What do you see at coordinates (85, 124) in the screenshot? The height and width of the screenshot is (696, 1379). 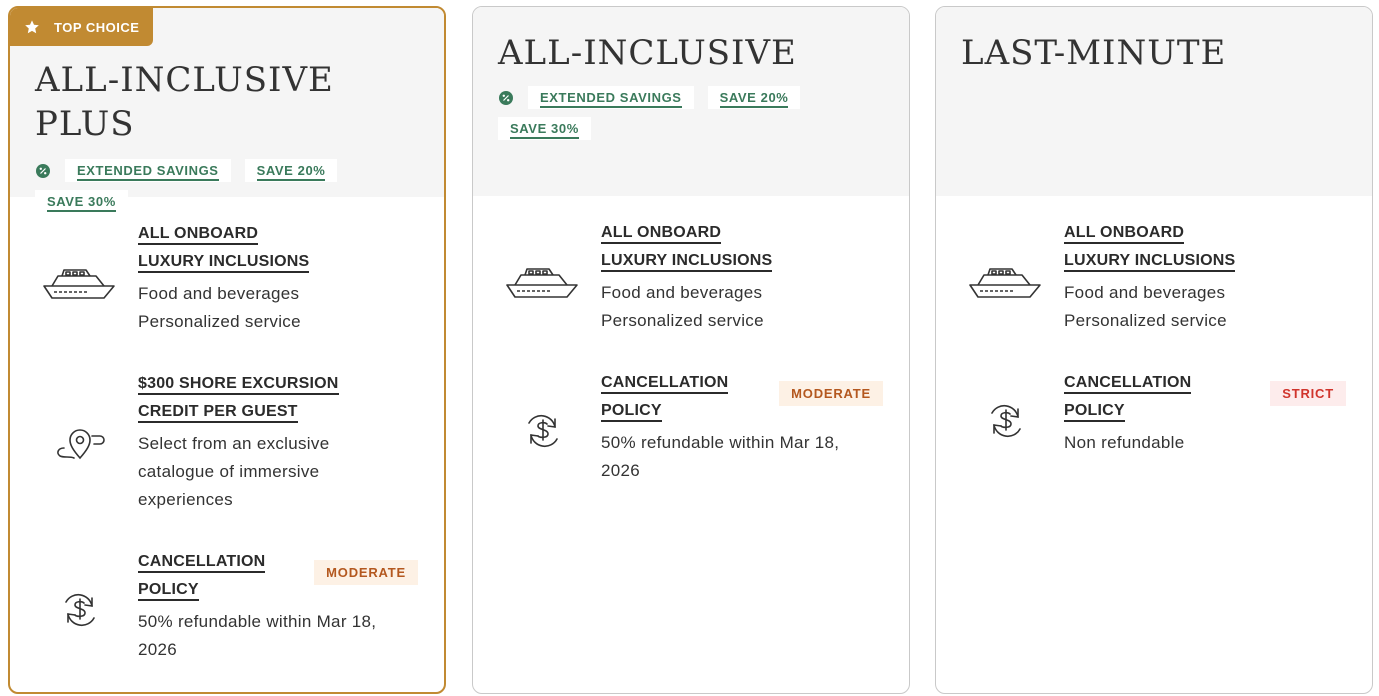 I see `fare-title-line2: PLUS` at bounding box center [85, 124].